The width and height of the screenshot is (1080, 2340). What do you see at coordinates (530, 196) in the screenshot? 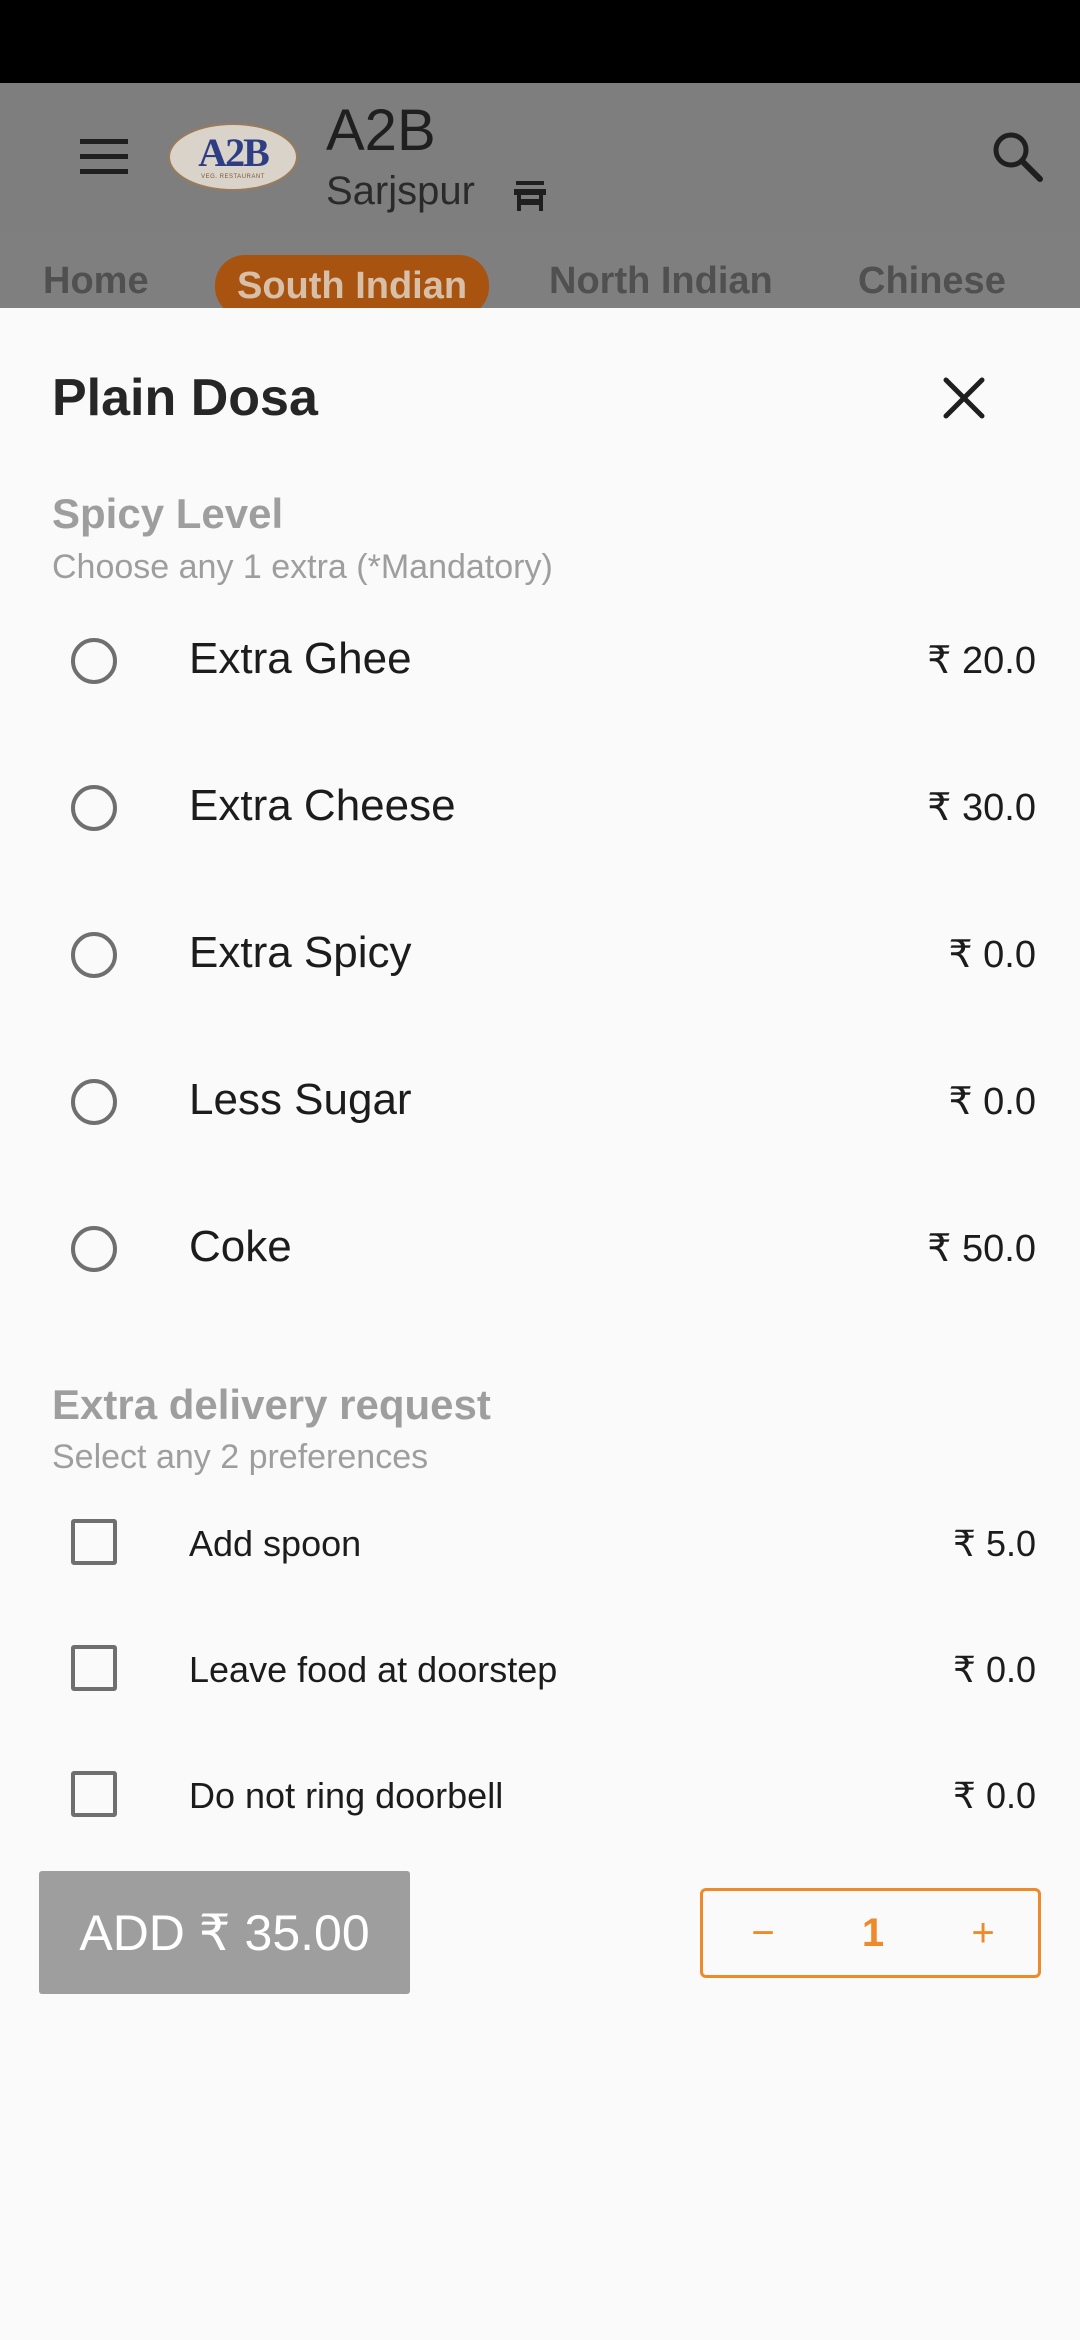
I see `store-icon` at bounding box center [530, 196].